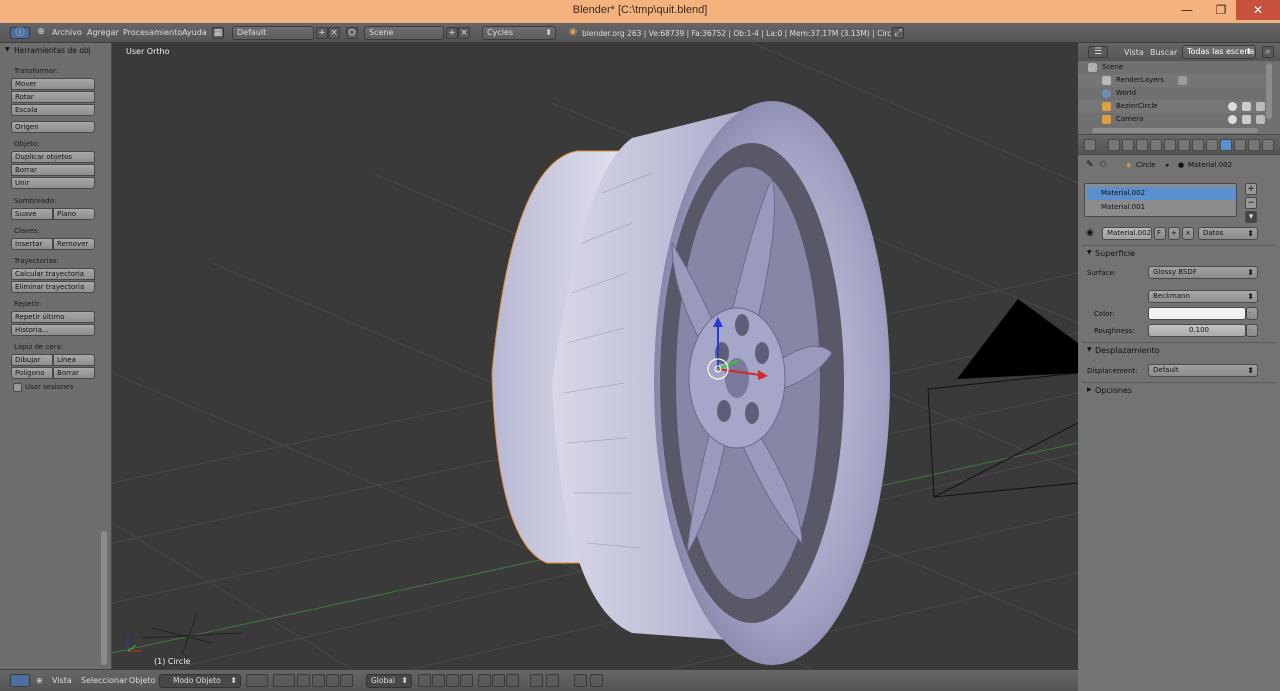 The height and width of the screenshot is (691, 1280). Describe the element at coordinates (1156, 145) in the screenshot. I see `tab-world` at that location.